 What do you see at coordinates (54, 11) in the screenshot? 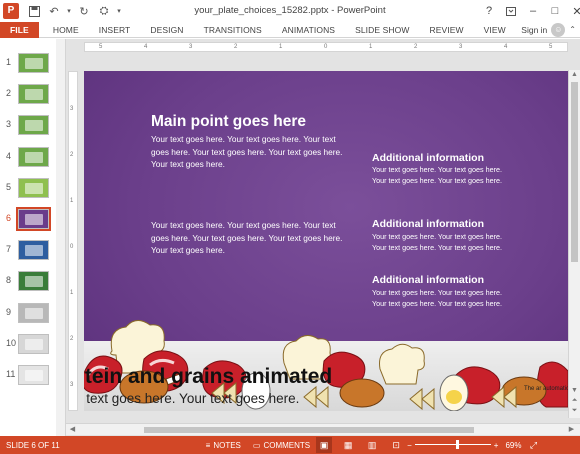
I see `undo-icon: ↶` at bounding box center [54, 11].